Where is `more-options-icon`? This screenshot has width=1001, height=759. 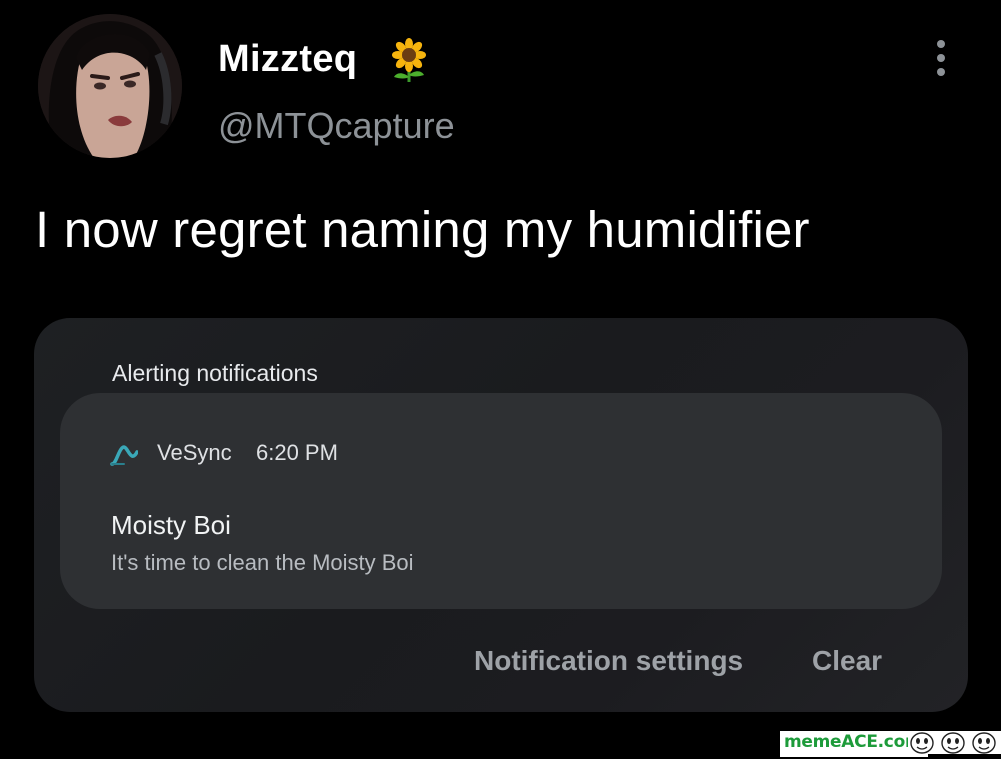
more-options-icon is located at coordinates (941, 60).